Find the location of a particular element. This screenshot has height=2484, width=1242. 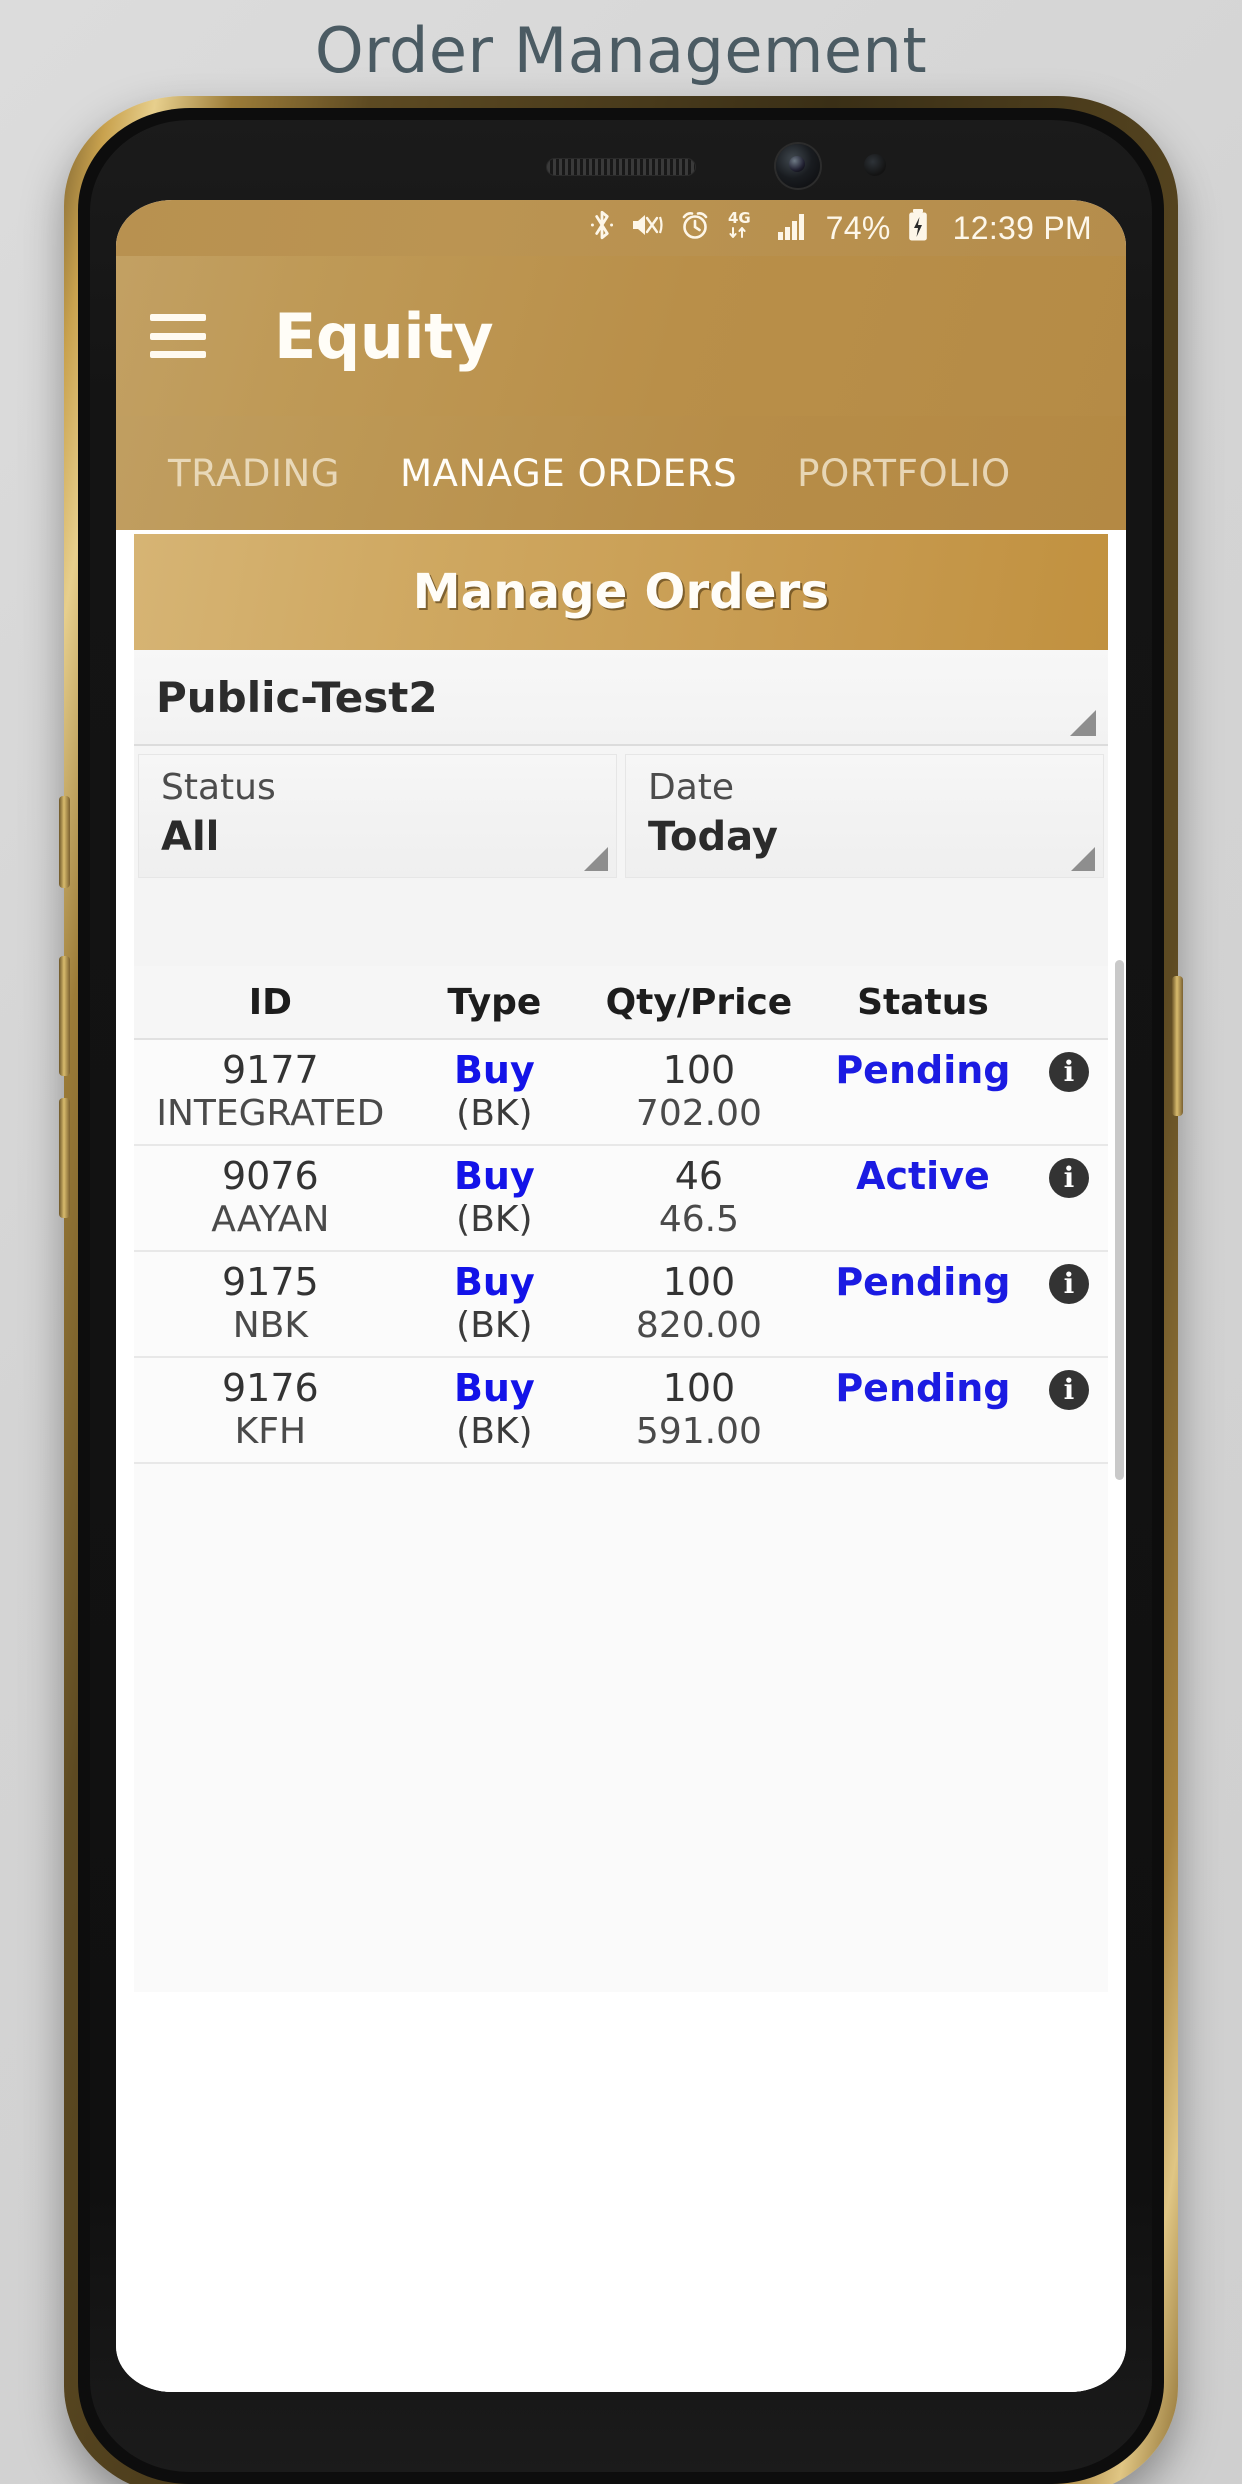

tab-bar: TRADING MANAGE ORDERS PORTFOLIO is located at coordinates (621, 473).